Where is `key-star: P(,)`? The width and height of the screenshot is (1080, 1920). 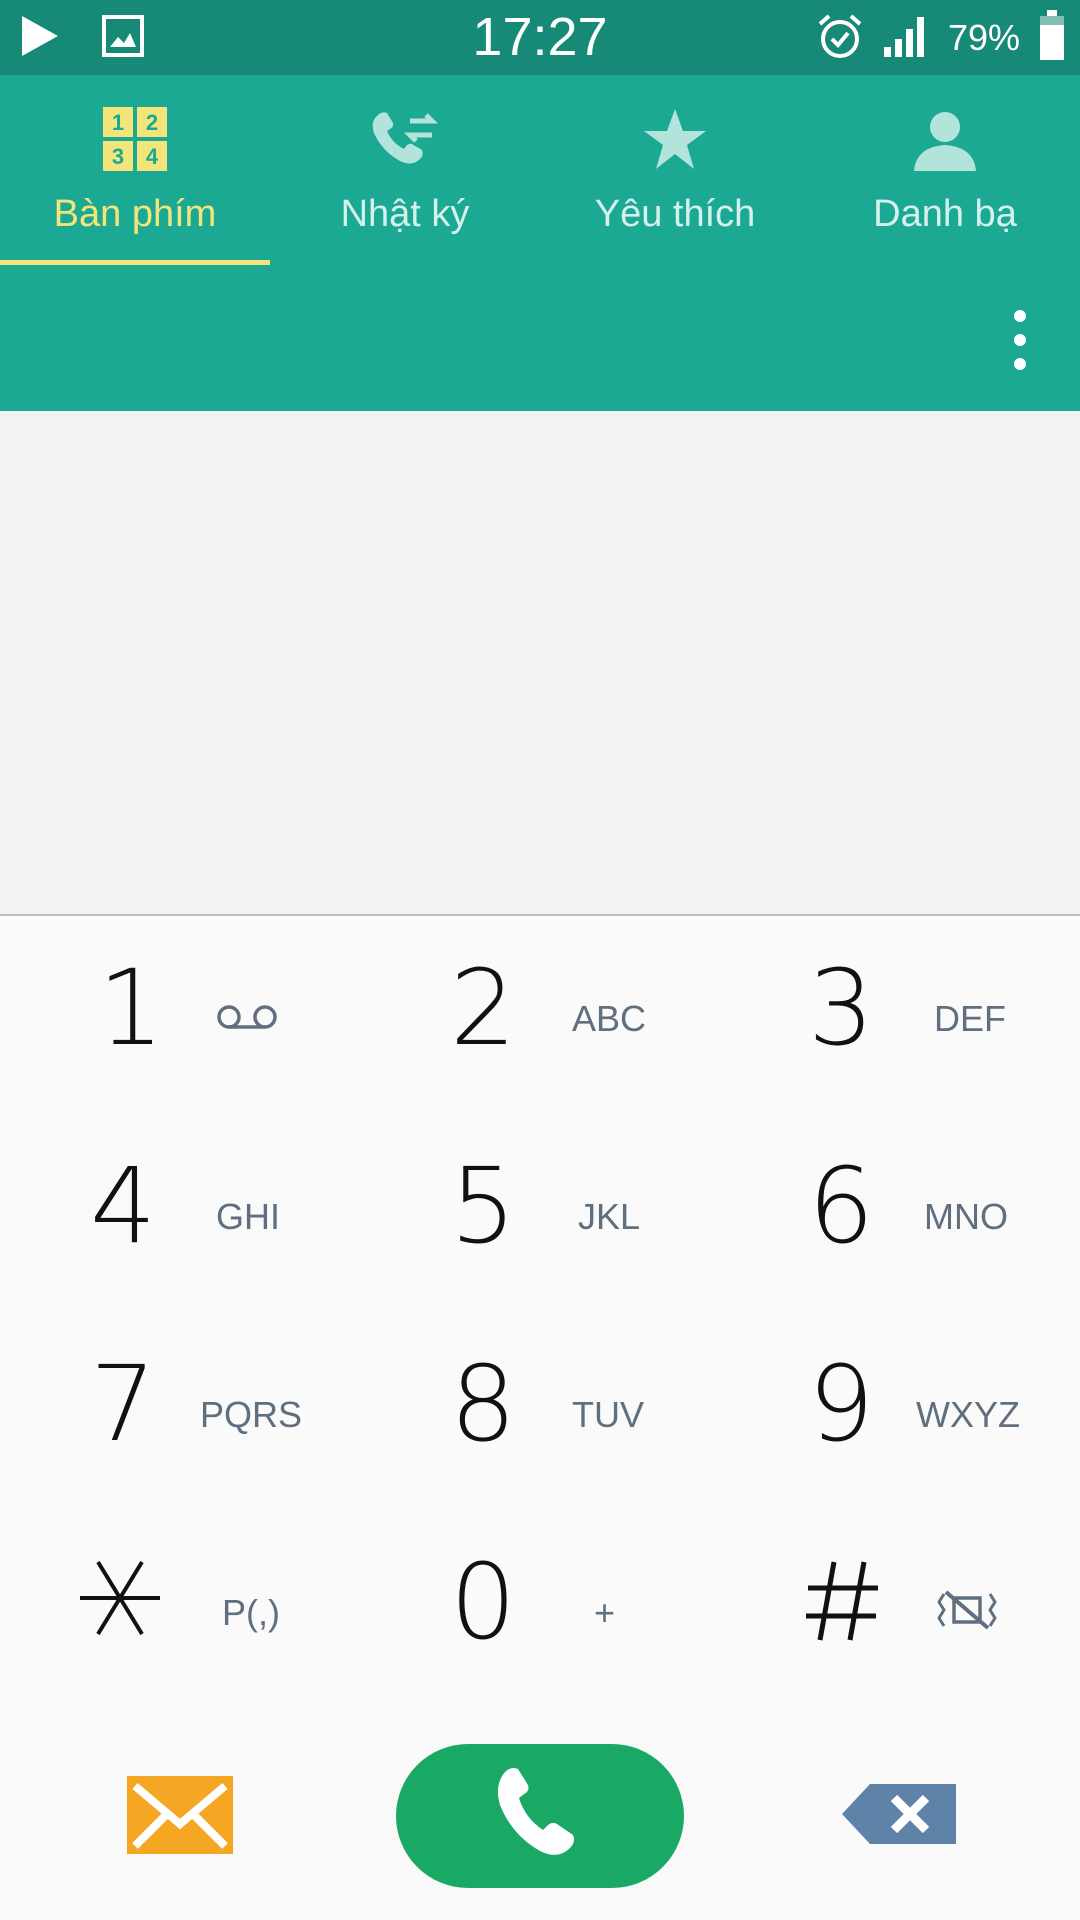 key-star: P(,) is located at coordinates (180, 1609).